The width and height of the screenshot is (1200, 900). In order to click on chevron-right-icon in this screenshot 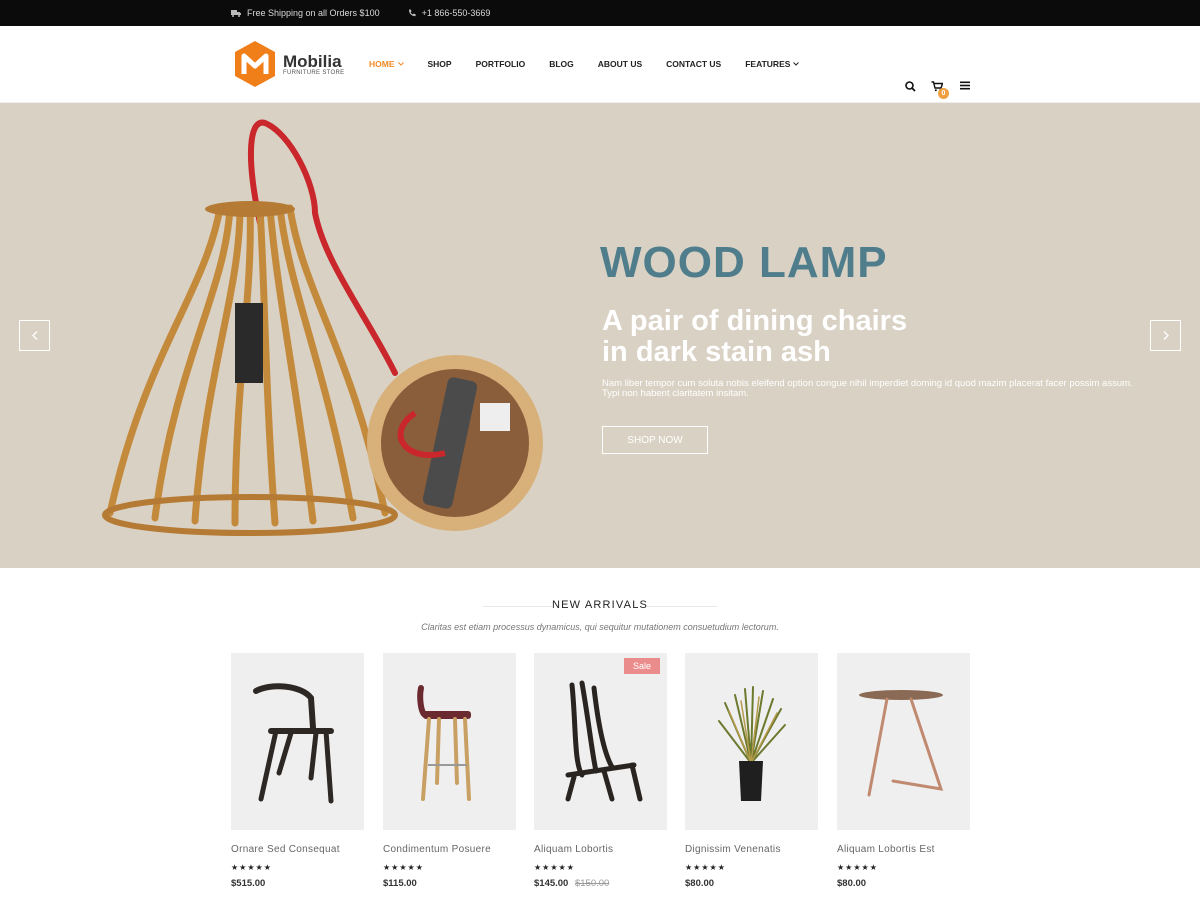, I will do `click(1166, 335)`.